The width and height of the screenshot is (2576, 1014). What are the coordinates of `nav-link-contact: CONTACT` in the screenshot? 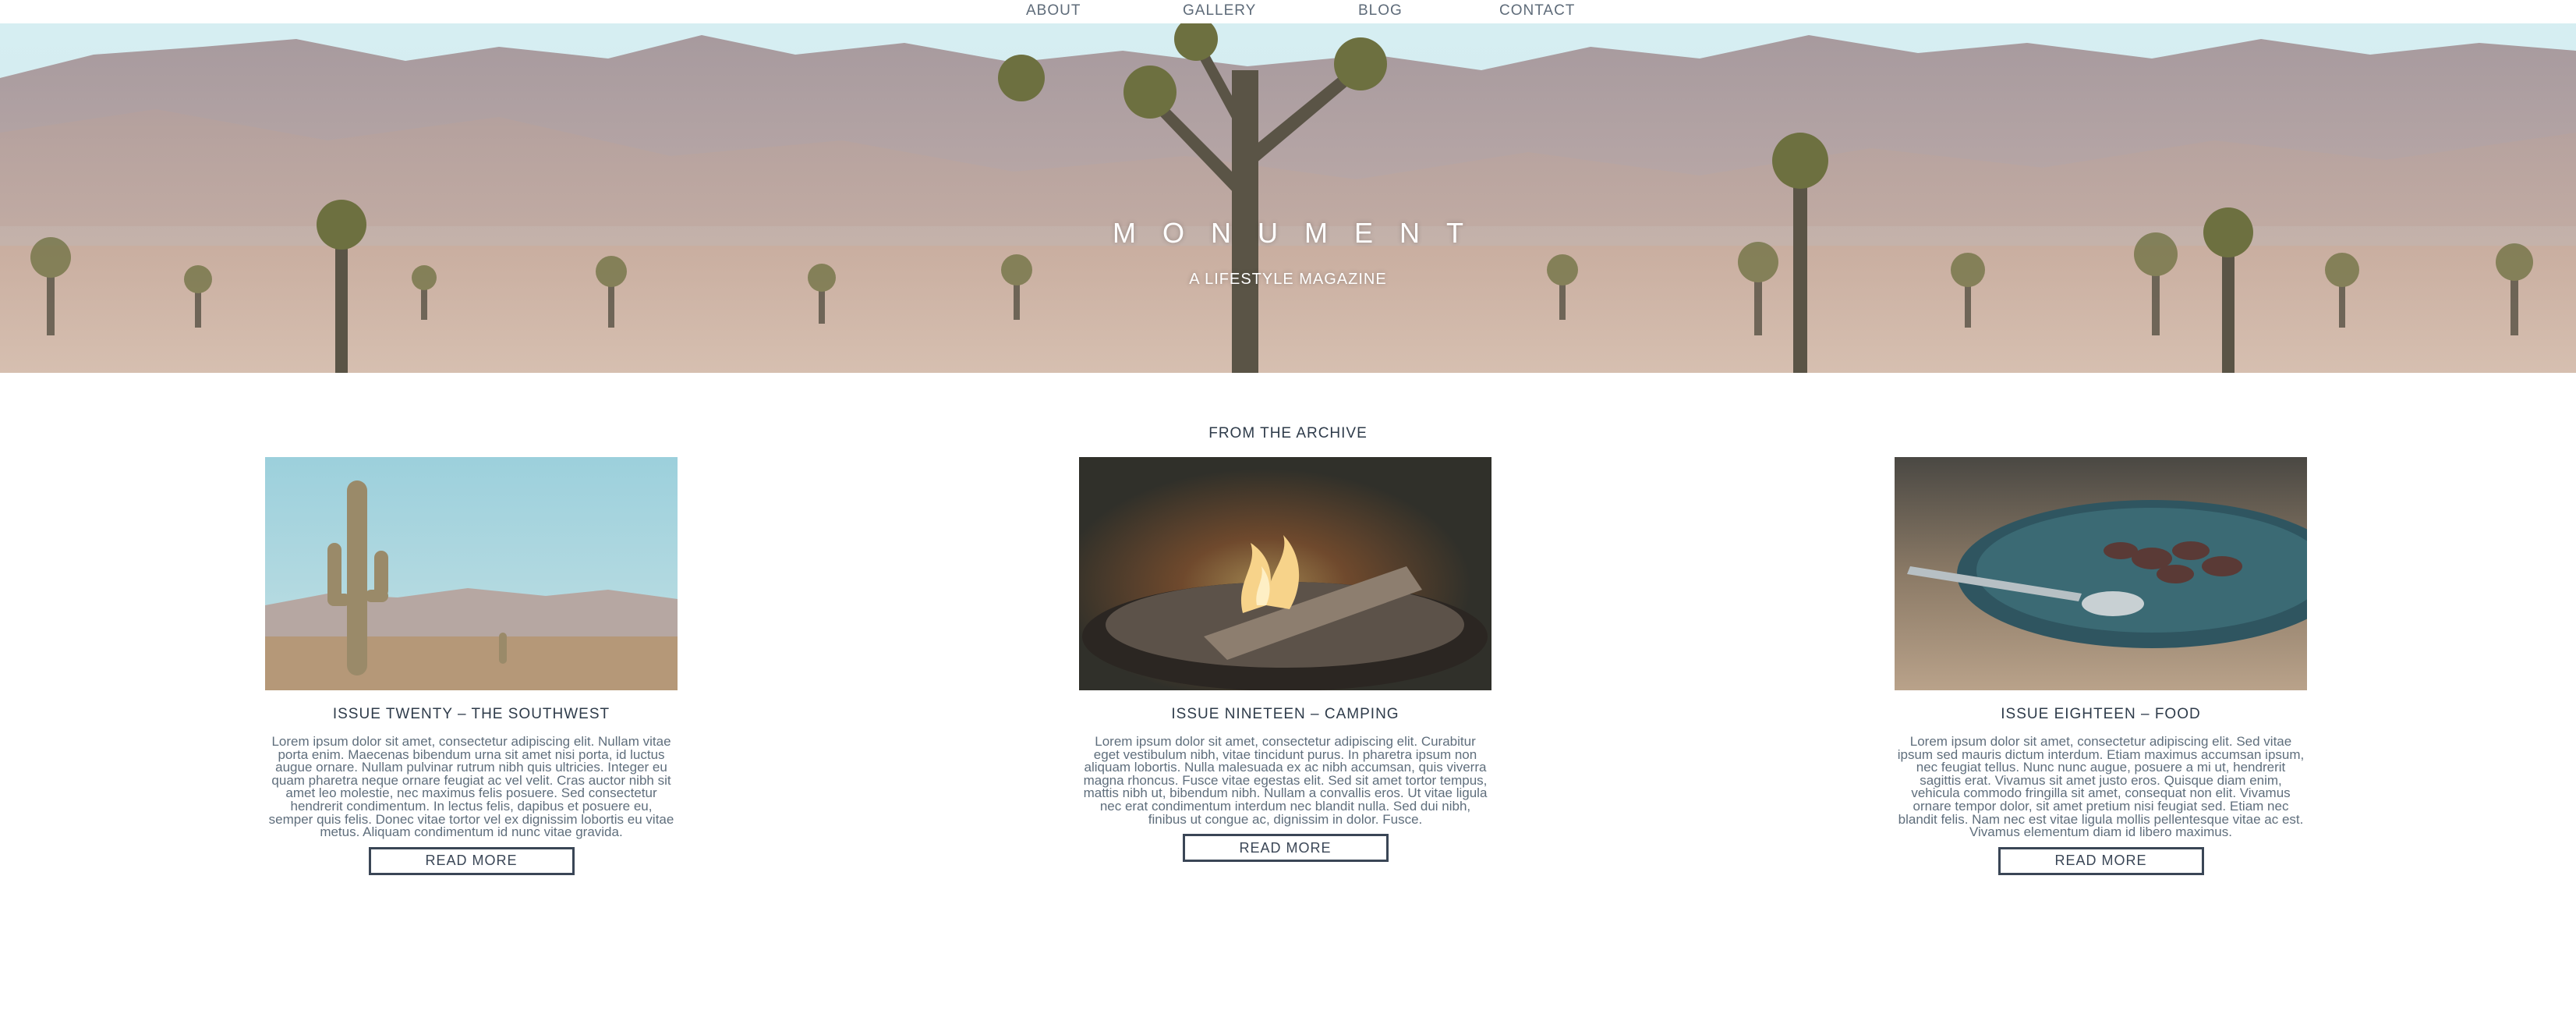 It's located at (1537, 11).